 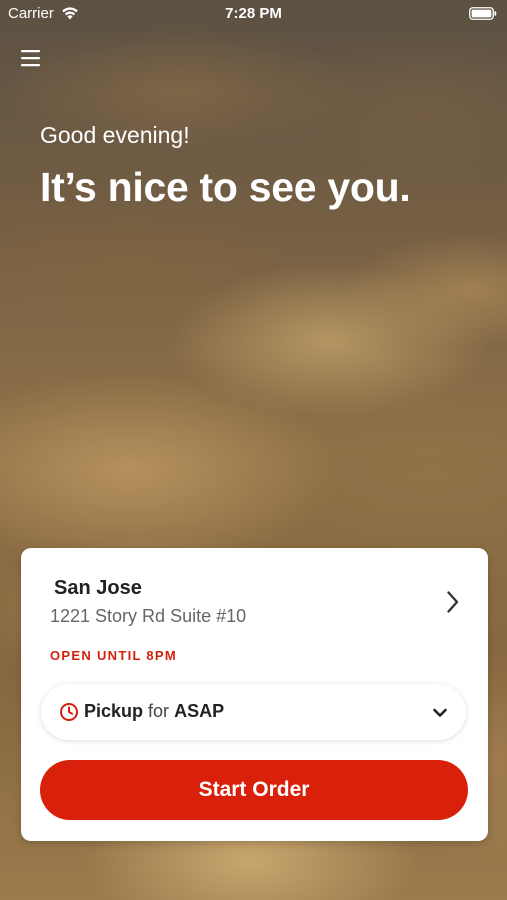 I want to click on order-mode-selector: Pickup for ASAP, so click(x=253, y=712).